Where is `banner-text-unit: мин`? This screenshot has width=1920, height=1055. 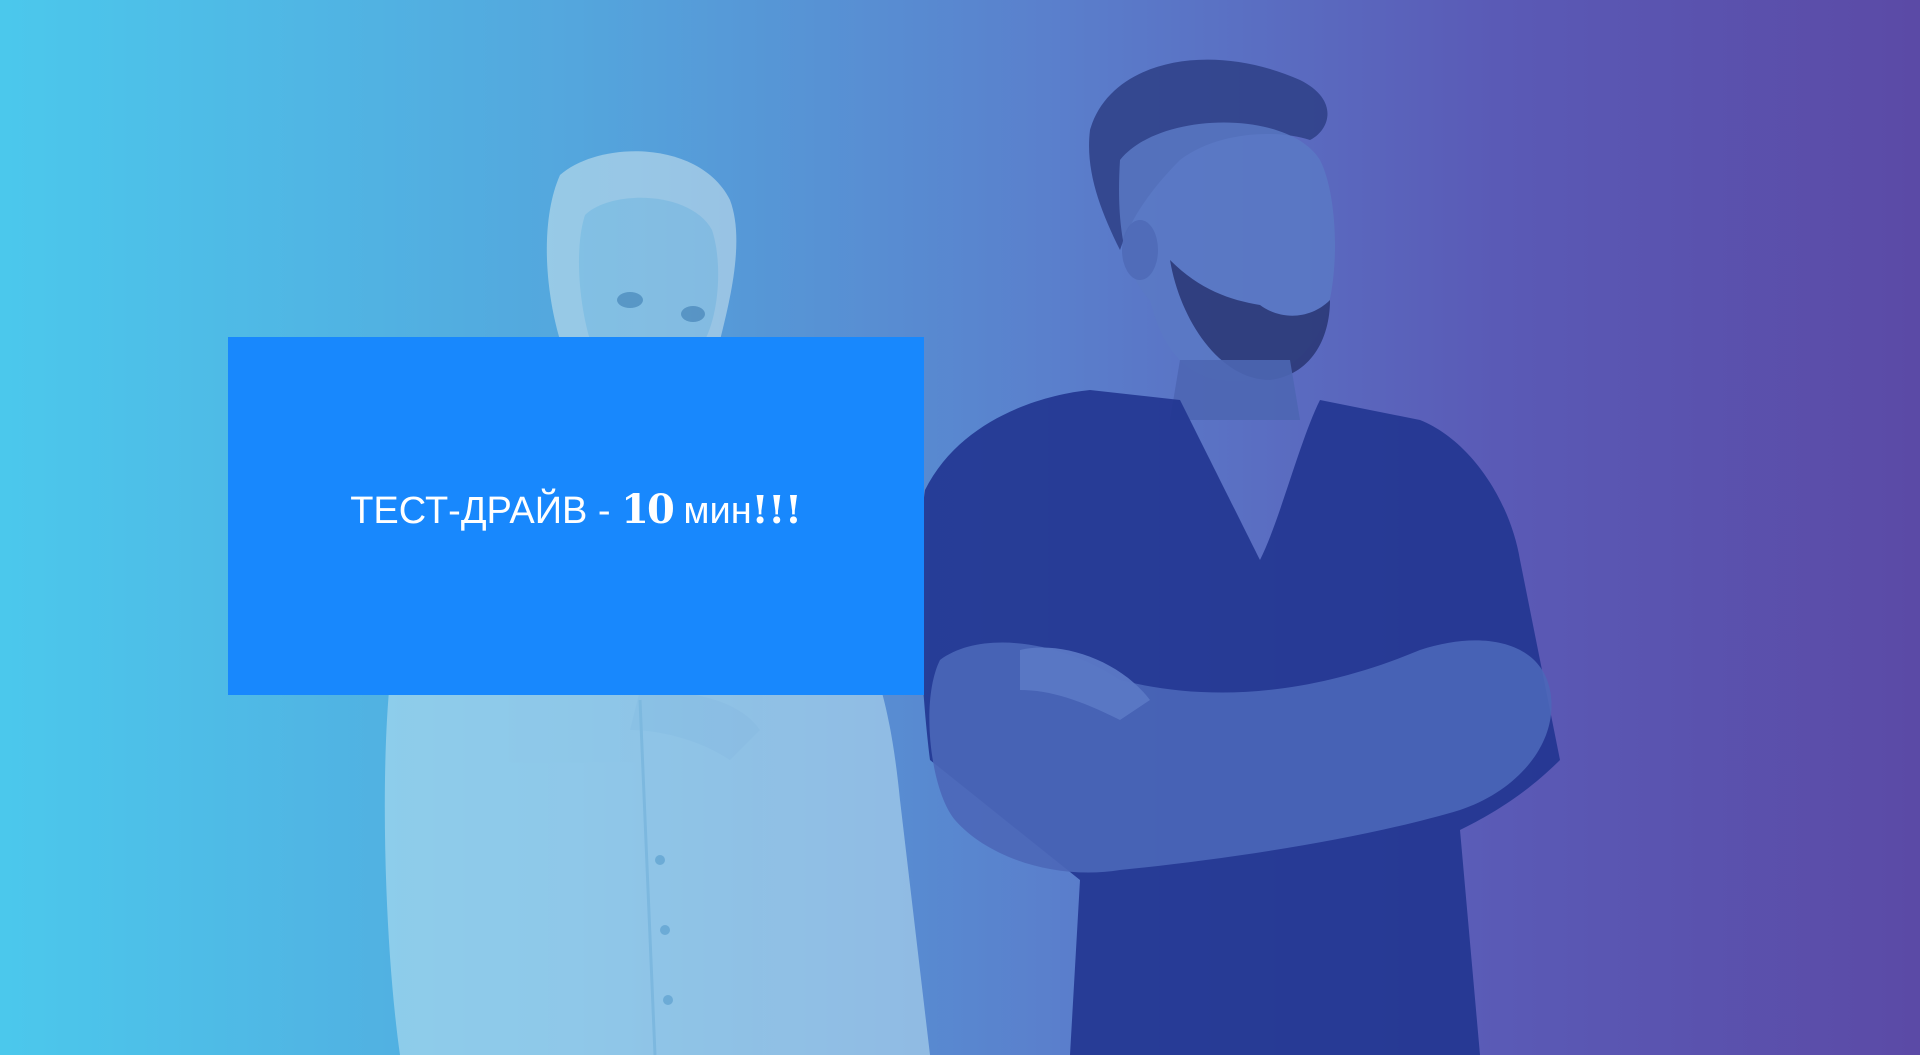 banner-text-unit: мин is located at coordinates (717, 511).